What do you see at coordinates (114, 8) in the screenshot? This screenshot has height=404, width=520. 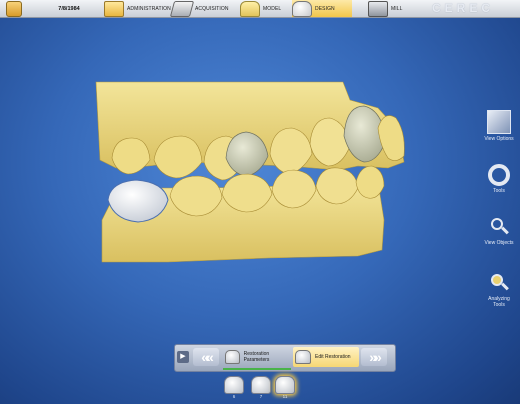 I see `folder-icon` at bounding box center [114, 8].